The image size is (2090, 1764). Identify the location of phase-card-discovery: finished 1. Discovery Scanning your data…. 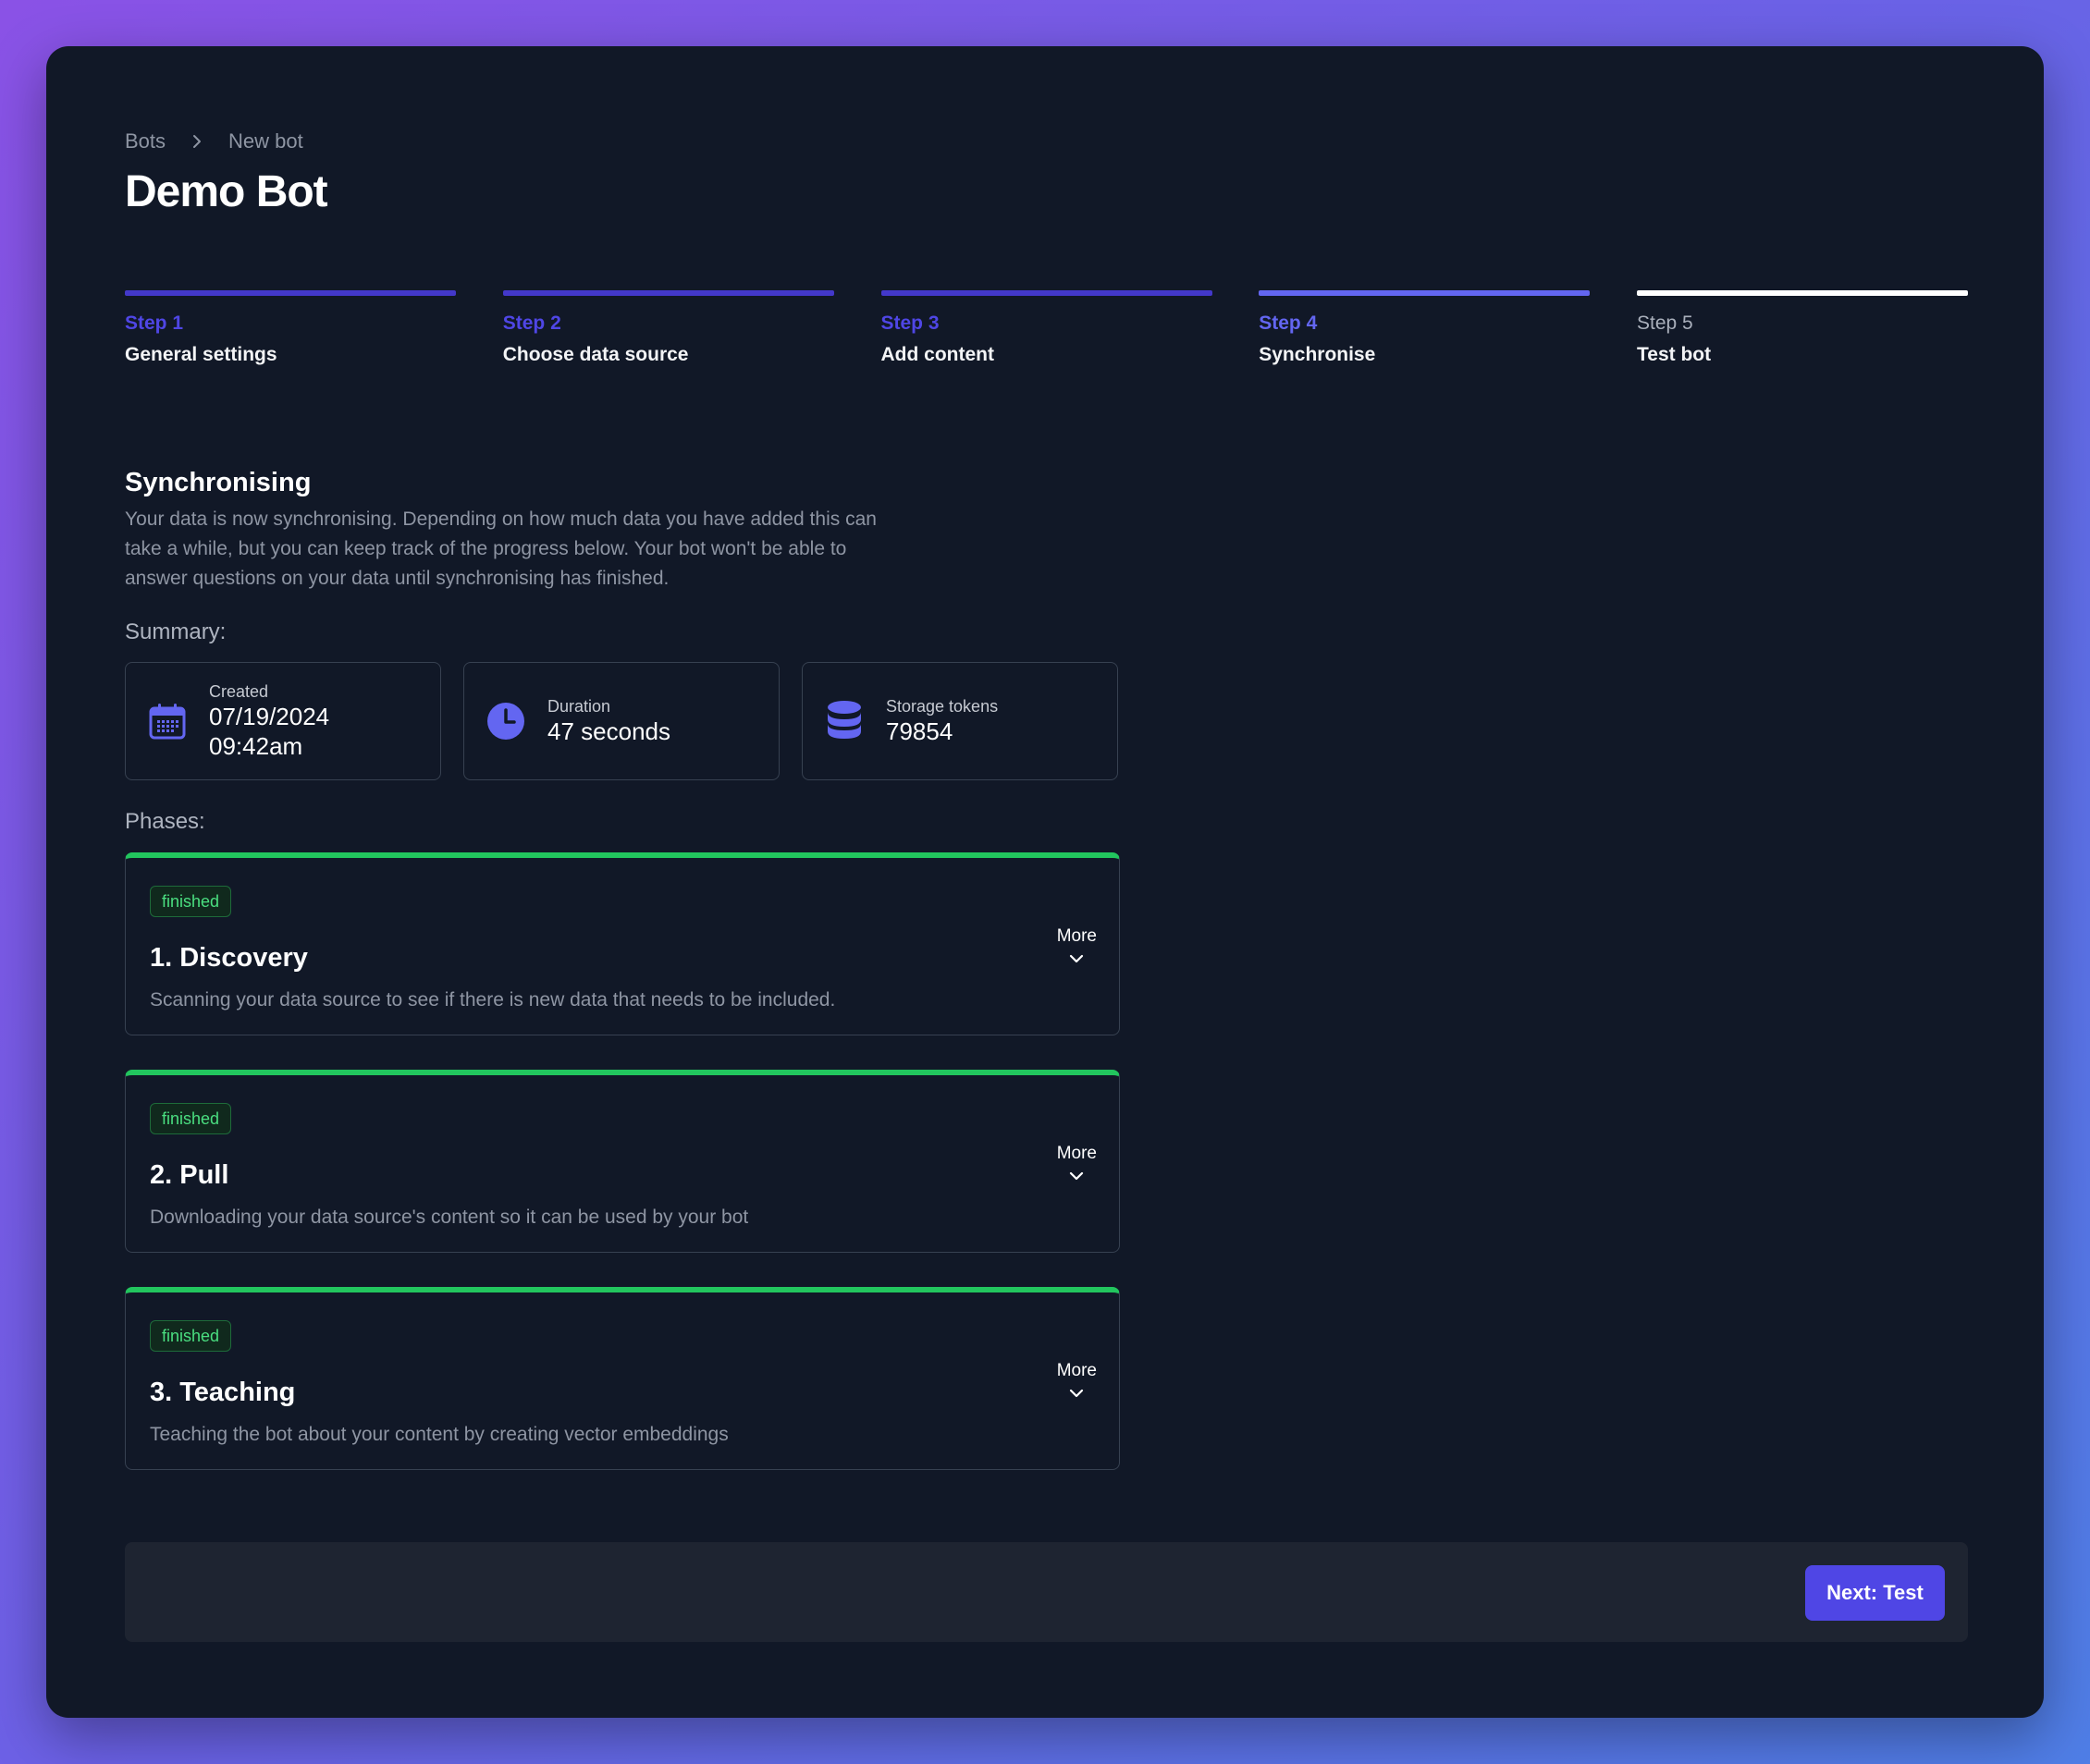
(622, 944).